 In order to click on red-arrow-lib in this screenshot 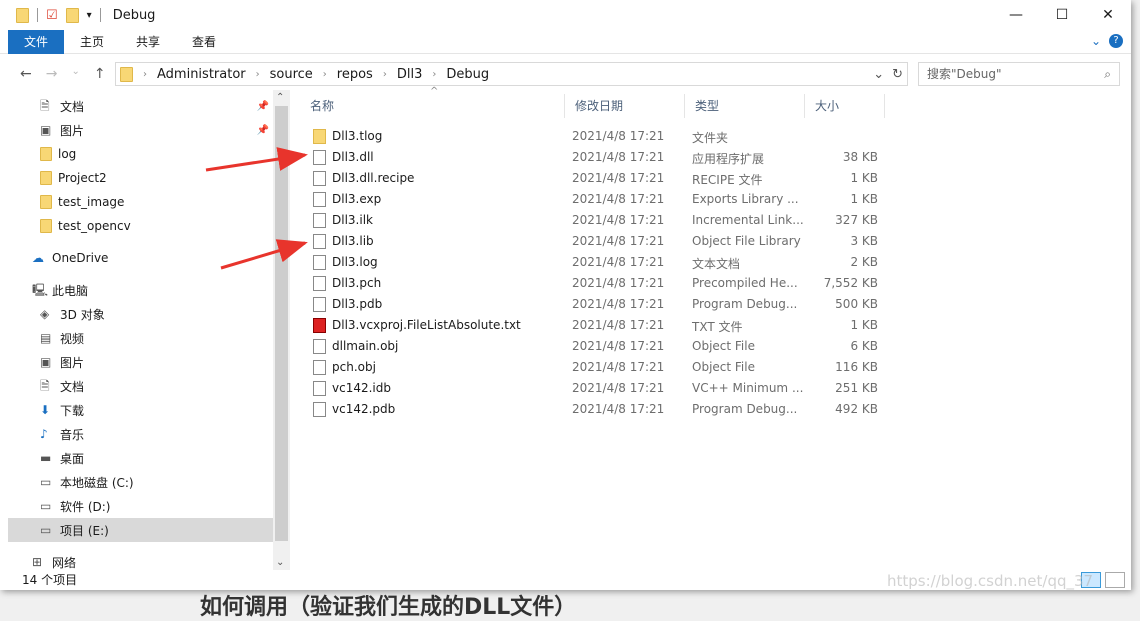, I will do `click(264, 254)`.